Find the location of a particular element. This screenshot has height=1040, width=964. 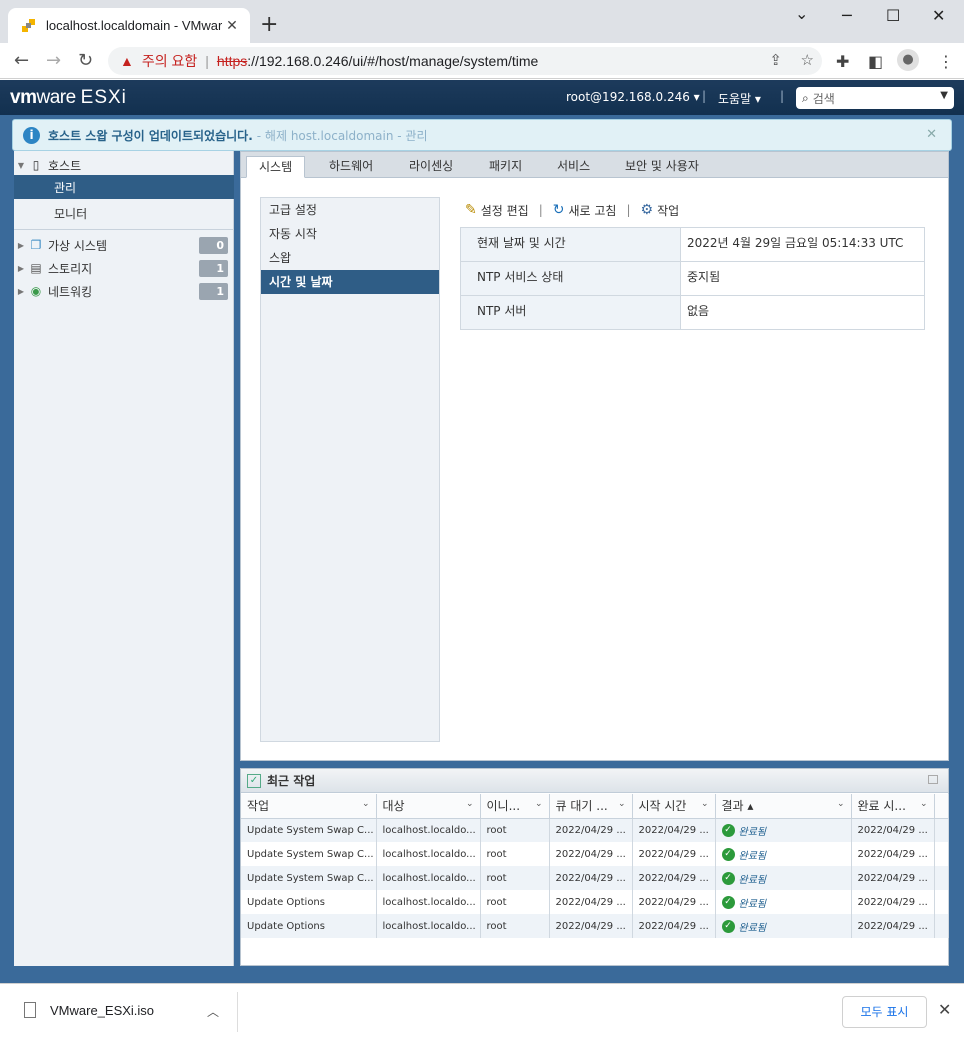

table-row: NTP 서비스 상태 중지됨 is located at coordinates (692, 278).